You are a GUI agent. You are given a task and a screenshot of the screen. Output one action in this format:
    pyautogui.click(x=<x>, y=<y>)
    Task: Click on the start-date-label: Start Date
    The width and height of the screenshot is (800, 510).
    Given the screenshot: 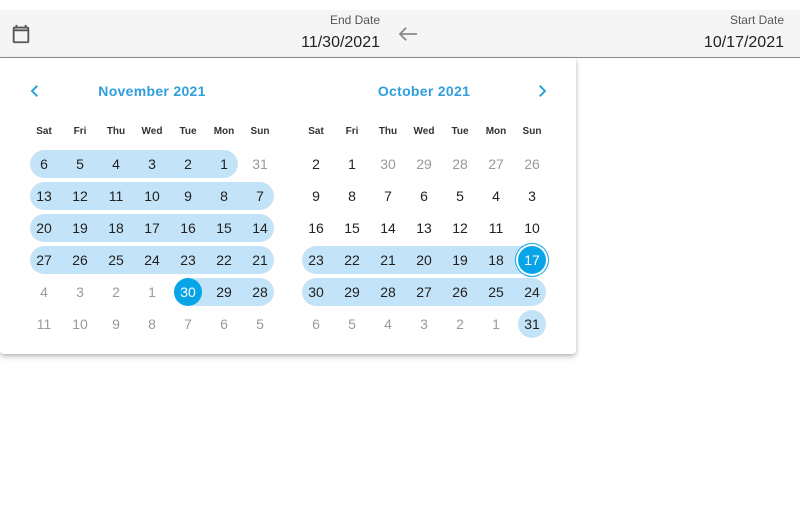 What is the action you would take?
    pyautogui.click(x=756, y=20)
    